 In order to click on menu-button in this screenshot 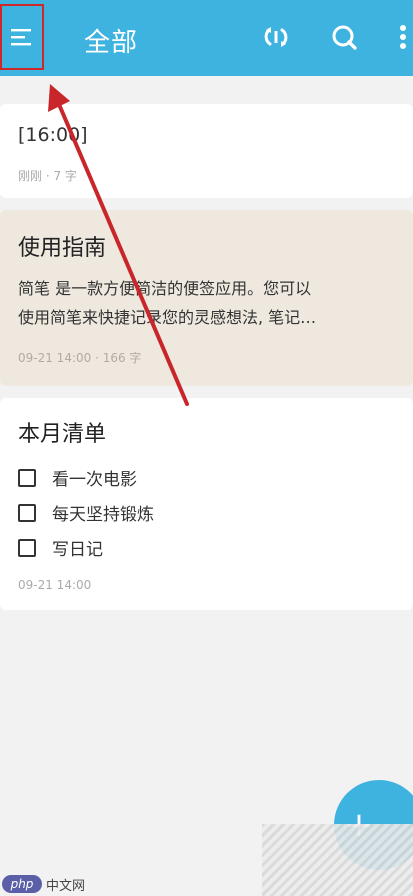, I will do `click(22, 37)`.